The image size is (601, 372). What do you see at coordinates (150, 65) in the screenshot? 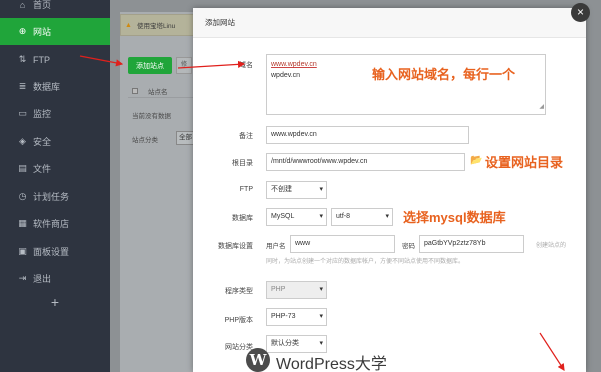
I see `add-site-button: 添加站点` at bounding box center [150, 65].